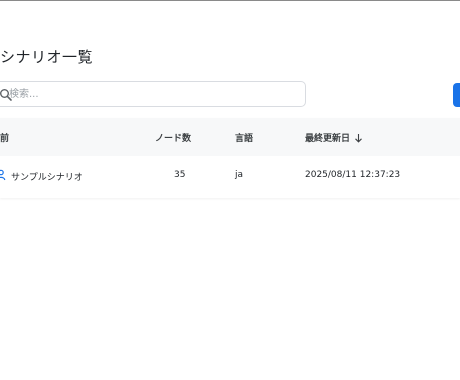 This screenshot has width=460, height=380. I want to click on page-title: シナリオ一覧, so click(47, 57).